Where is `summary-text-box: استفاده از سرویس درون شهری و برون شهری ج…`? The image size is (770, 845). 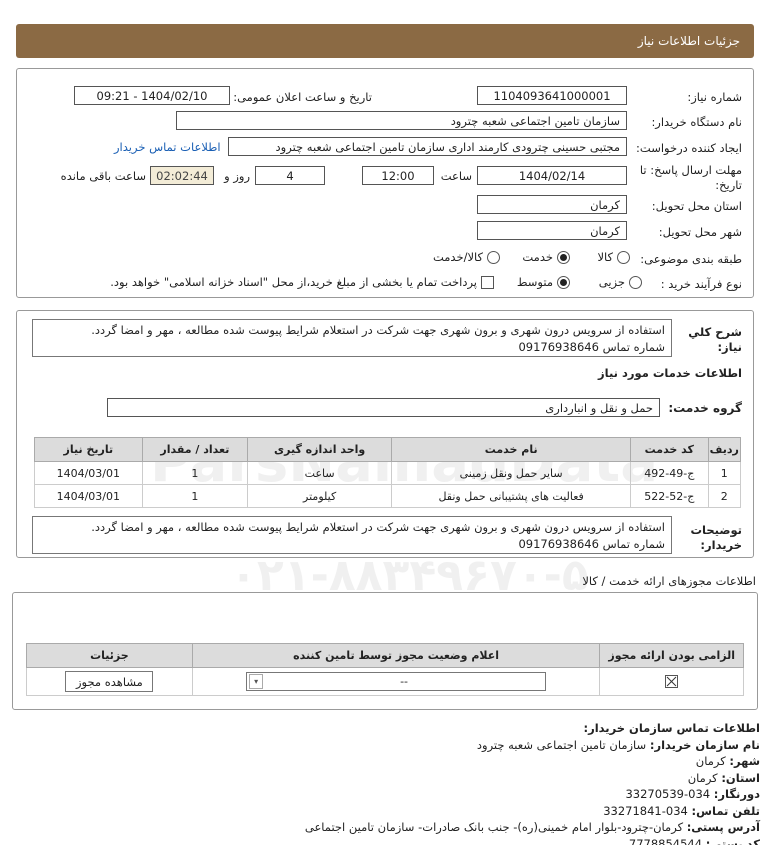
summary-text-box: استفاده از سرویس درون شهری و برون شهری ج… is located at coordinates (352, 338).